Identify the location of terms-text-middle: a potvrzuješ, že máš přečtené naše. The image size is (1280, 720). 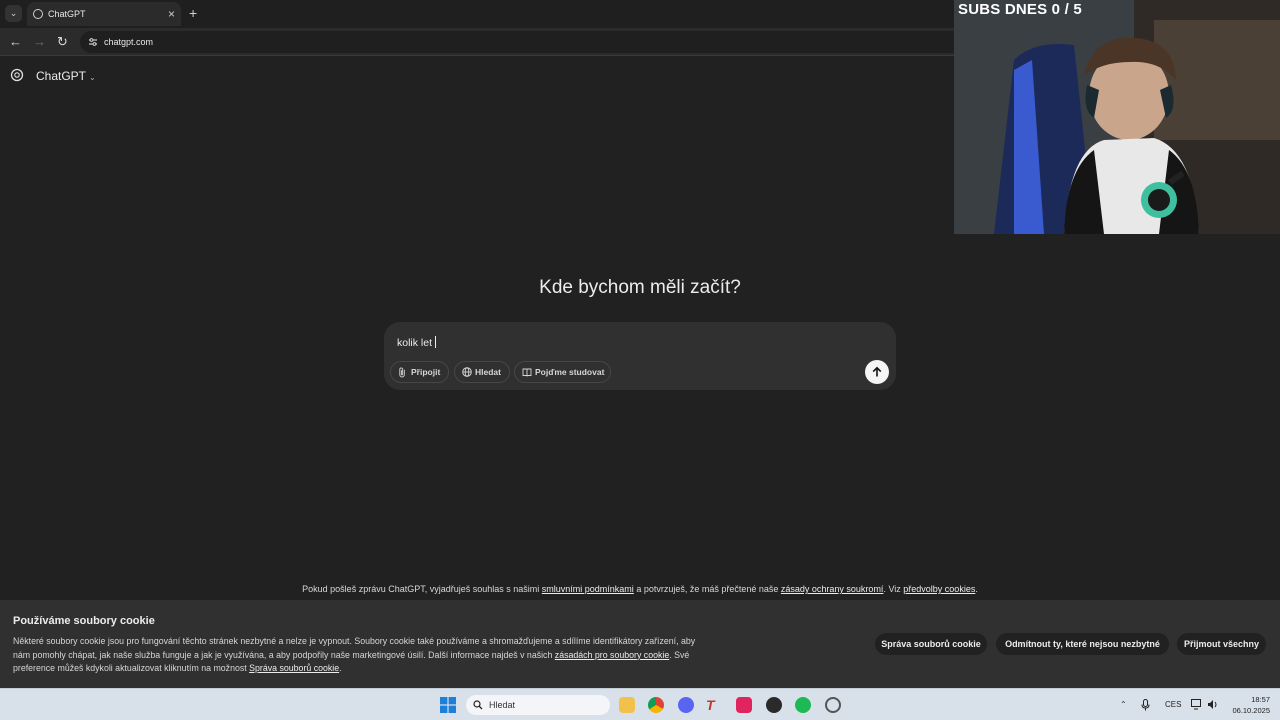
(707, 589).